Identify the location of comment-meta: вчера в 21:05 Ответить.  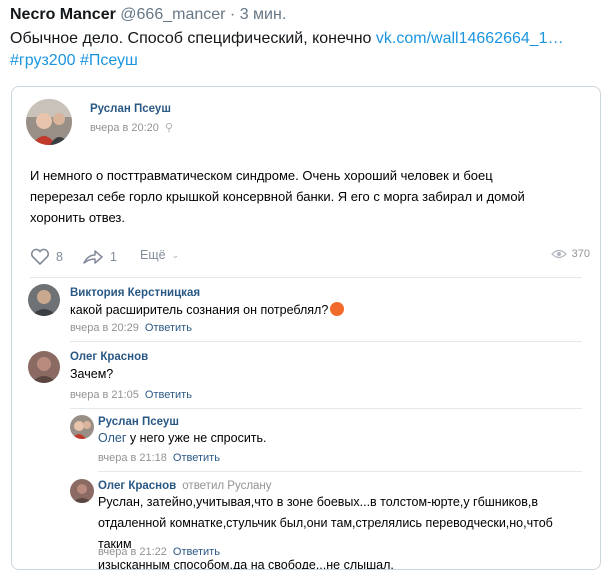
(131, 395).